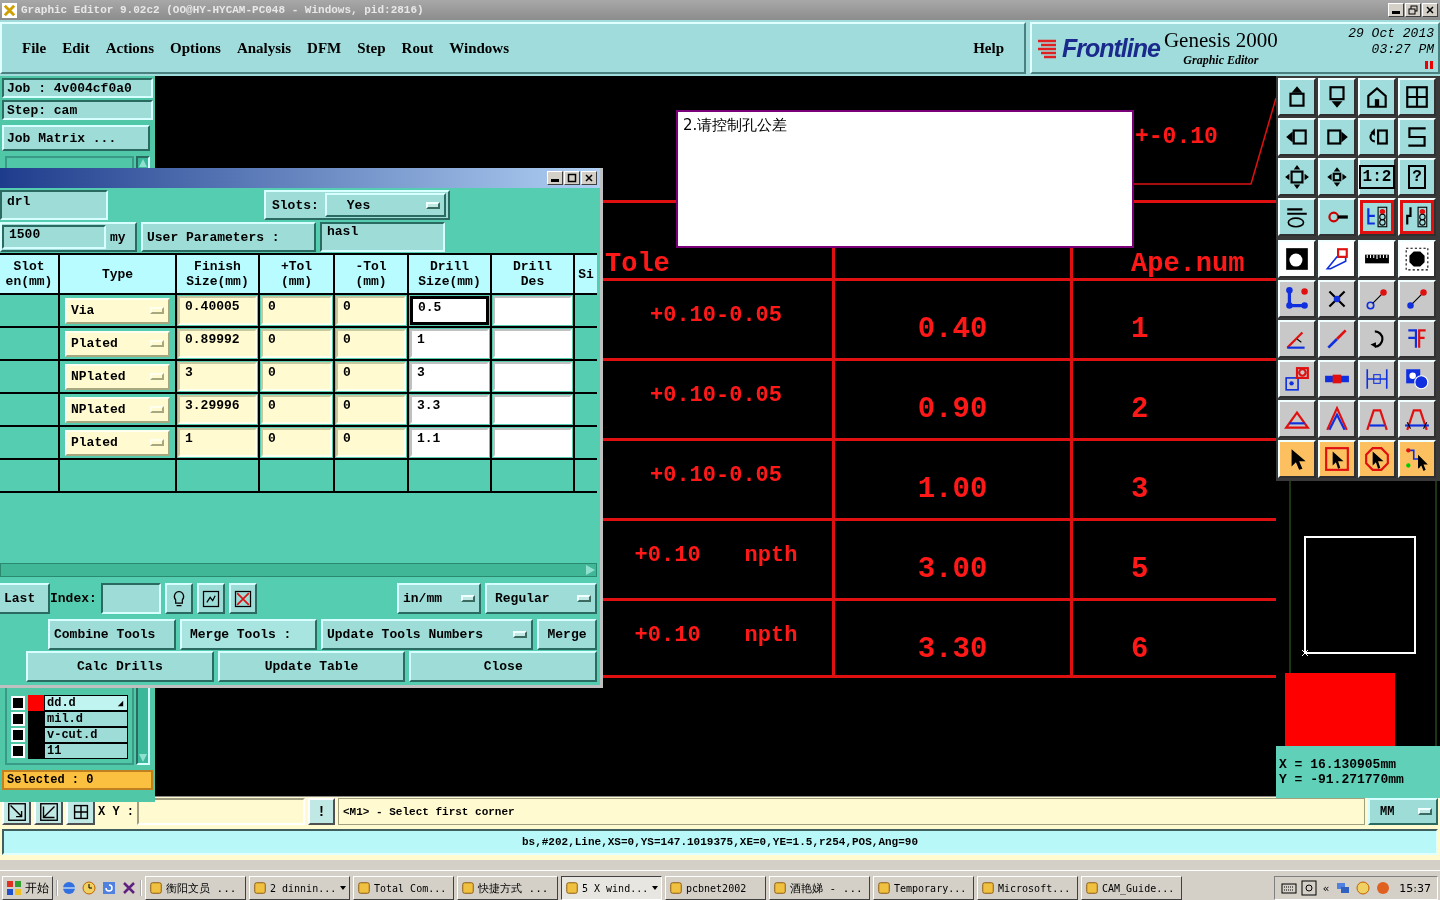 This screenshot has width=1440, height=900. I want to click on xy-input-field, so click(221, 811).